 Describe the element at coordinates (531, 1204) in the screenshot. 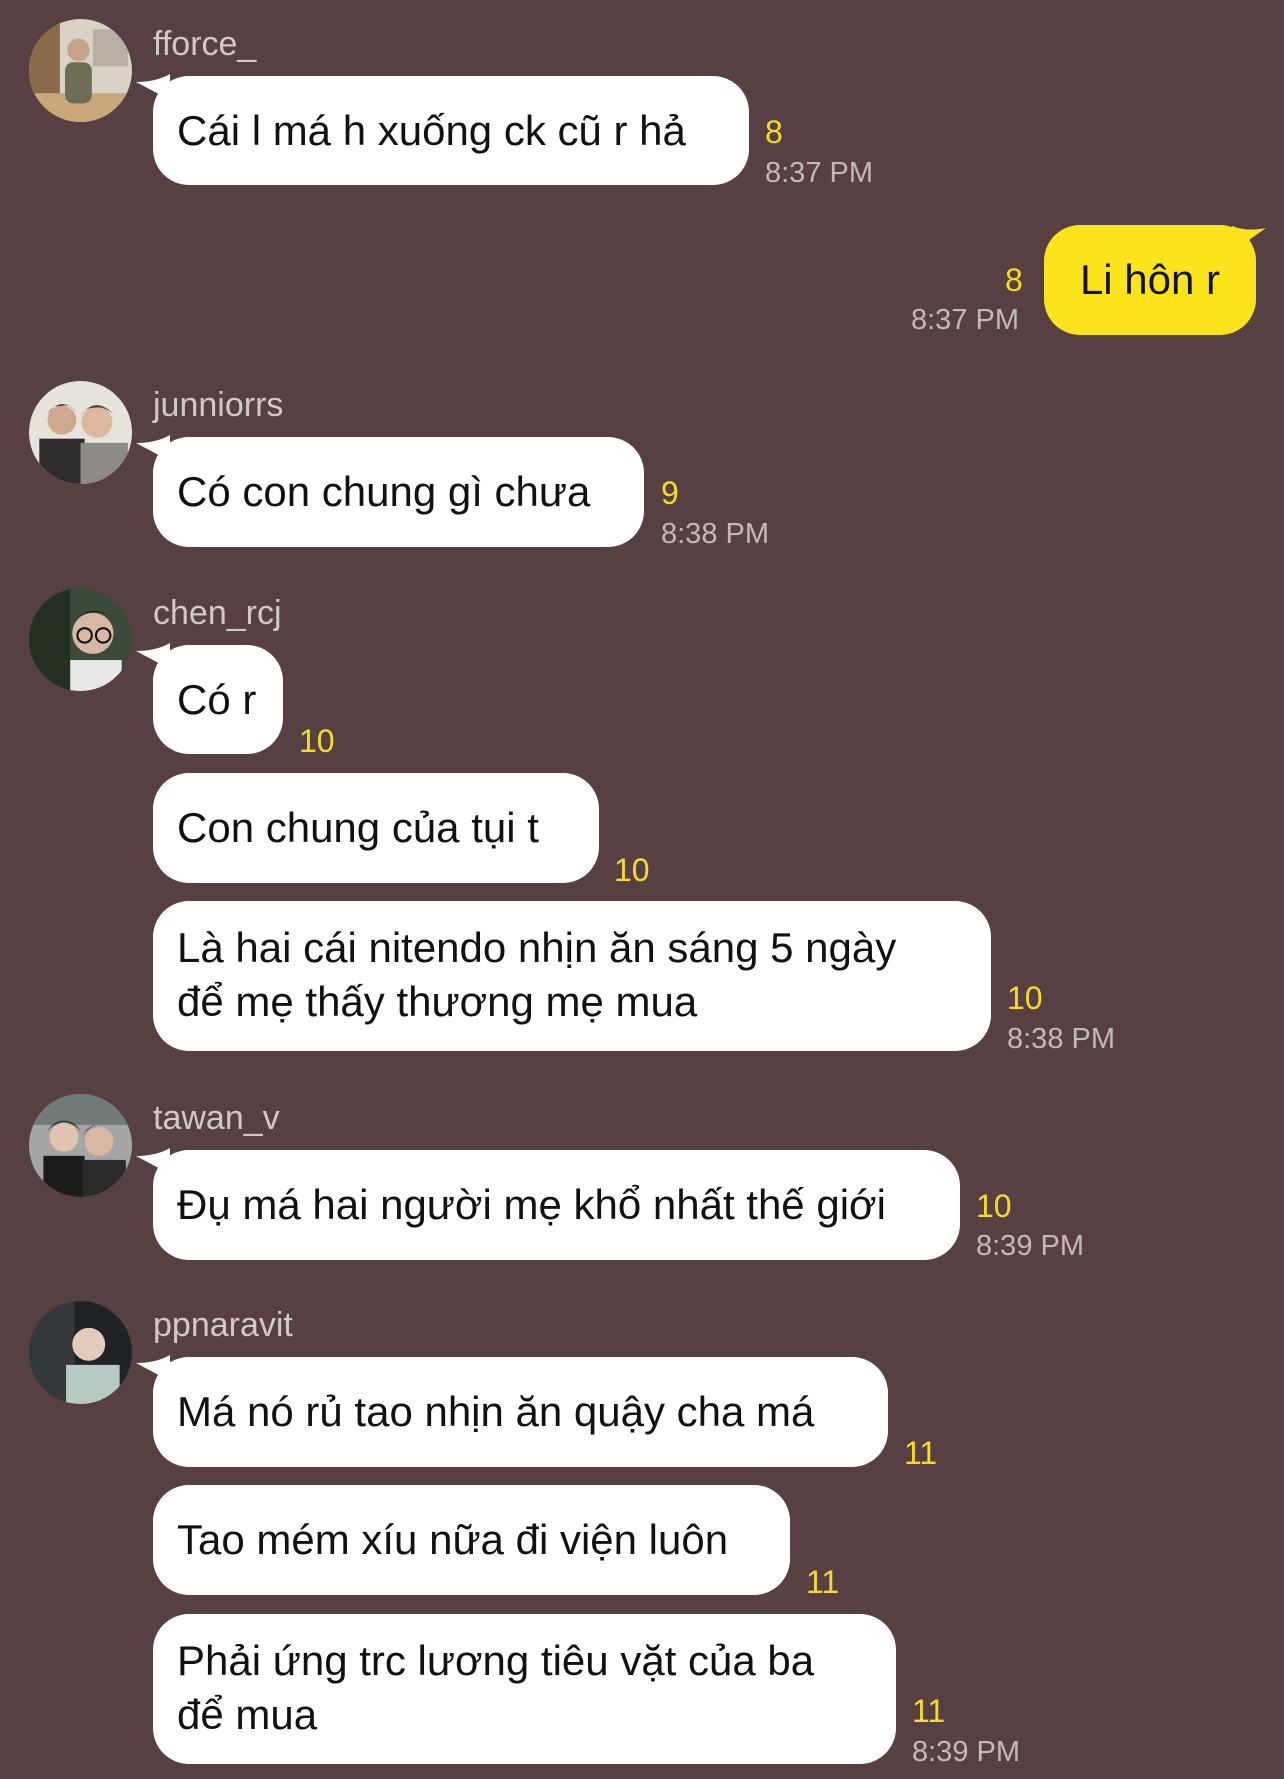

I see `message-text: Đụ má hai người mẹ khổ nhất thế giới` at that location.